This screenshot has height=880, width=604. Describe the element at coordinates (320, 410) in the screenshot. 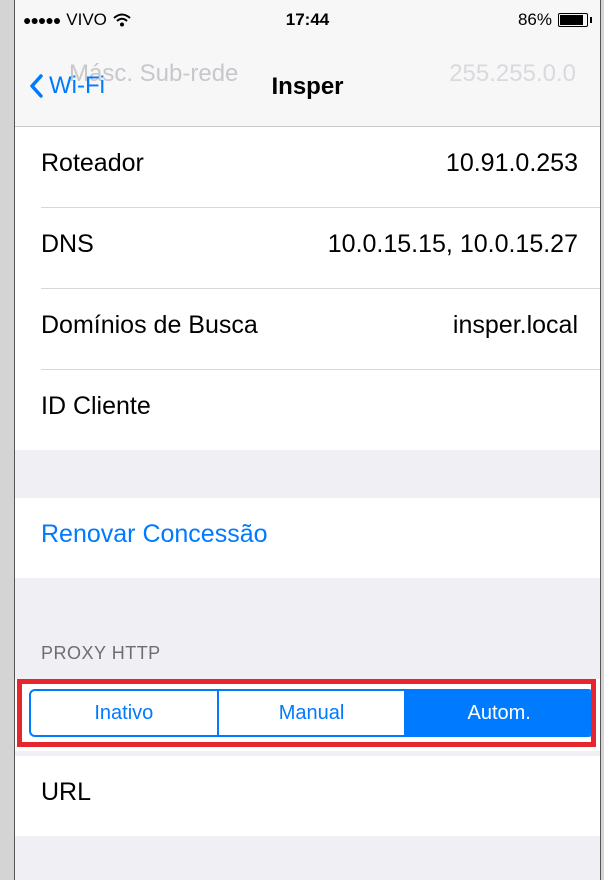

I see `client-id-row: ID Cliente` at that location.